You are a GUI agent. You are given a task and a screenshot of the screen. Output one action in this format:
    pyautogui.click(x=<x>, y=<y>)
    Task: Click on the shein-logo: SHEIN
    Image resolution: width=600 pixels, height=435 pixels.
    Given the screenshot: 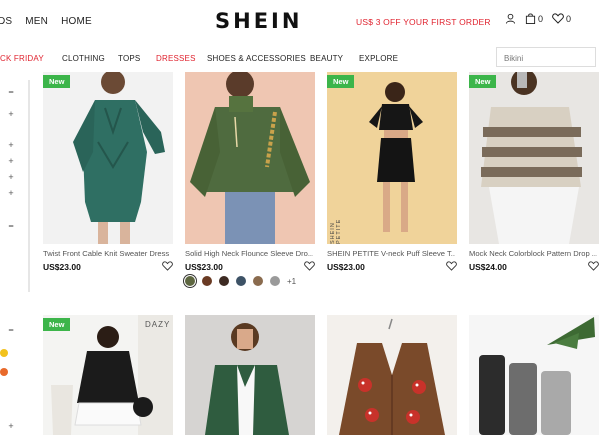 What is the action you would take?
    pyautogui.click(x=258, y=21)
    